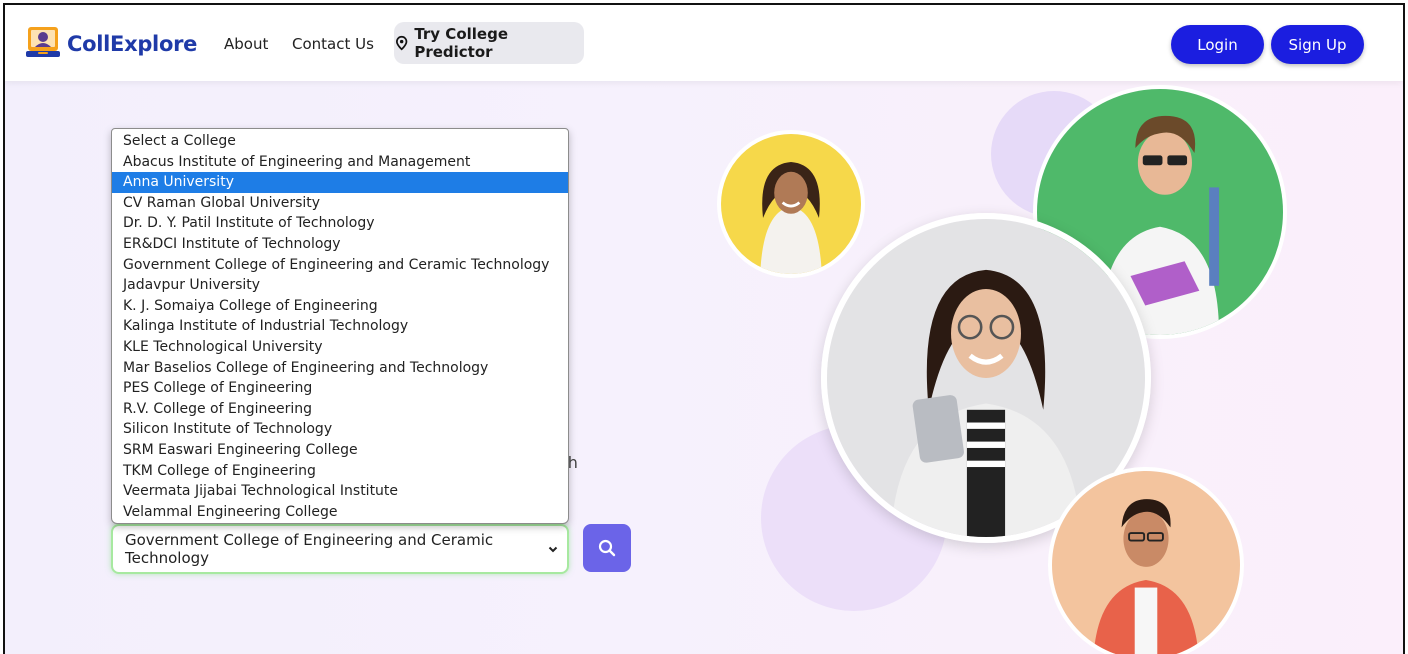 This screenshot has height=654, width=1408. Describe the element at coordinates (791, 204) in the screenshot. I see `student-photo-yellow` at that location.